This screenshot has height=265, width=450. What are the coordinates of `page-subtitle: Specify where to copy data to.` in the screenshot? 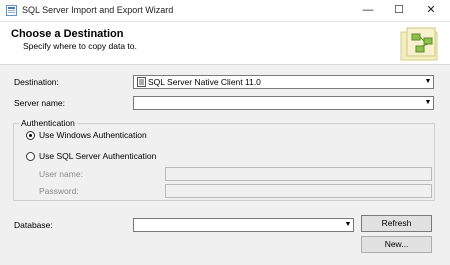 It's located at (80, 46).